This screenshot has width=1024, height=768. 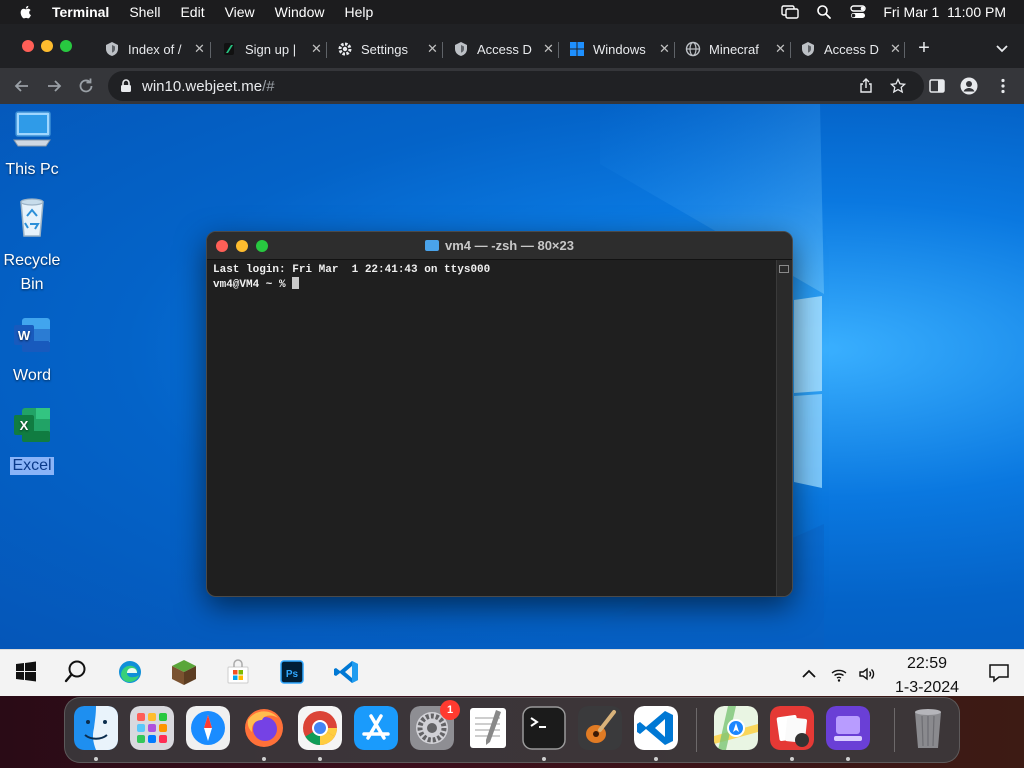 I want to click on desktop-icon-word: W Word, so click(x=32, y=349).